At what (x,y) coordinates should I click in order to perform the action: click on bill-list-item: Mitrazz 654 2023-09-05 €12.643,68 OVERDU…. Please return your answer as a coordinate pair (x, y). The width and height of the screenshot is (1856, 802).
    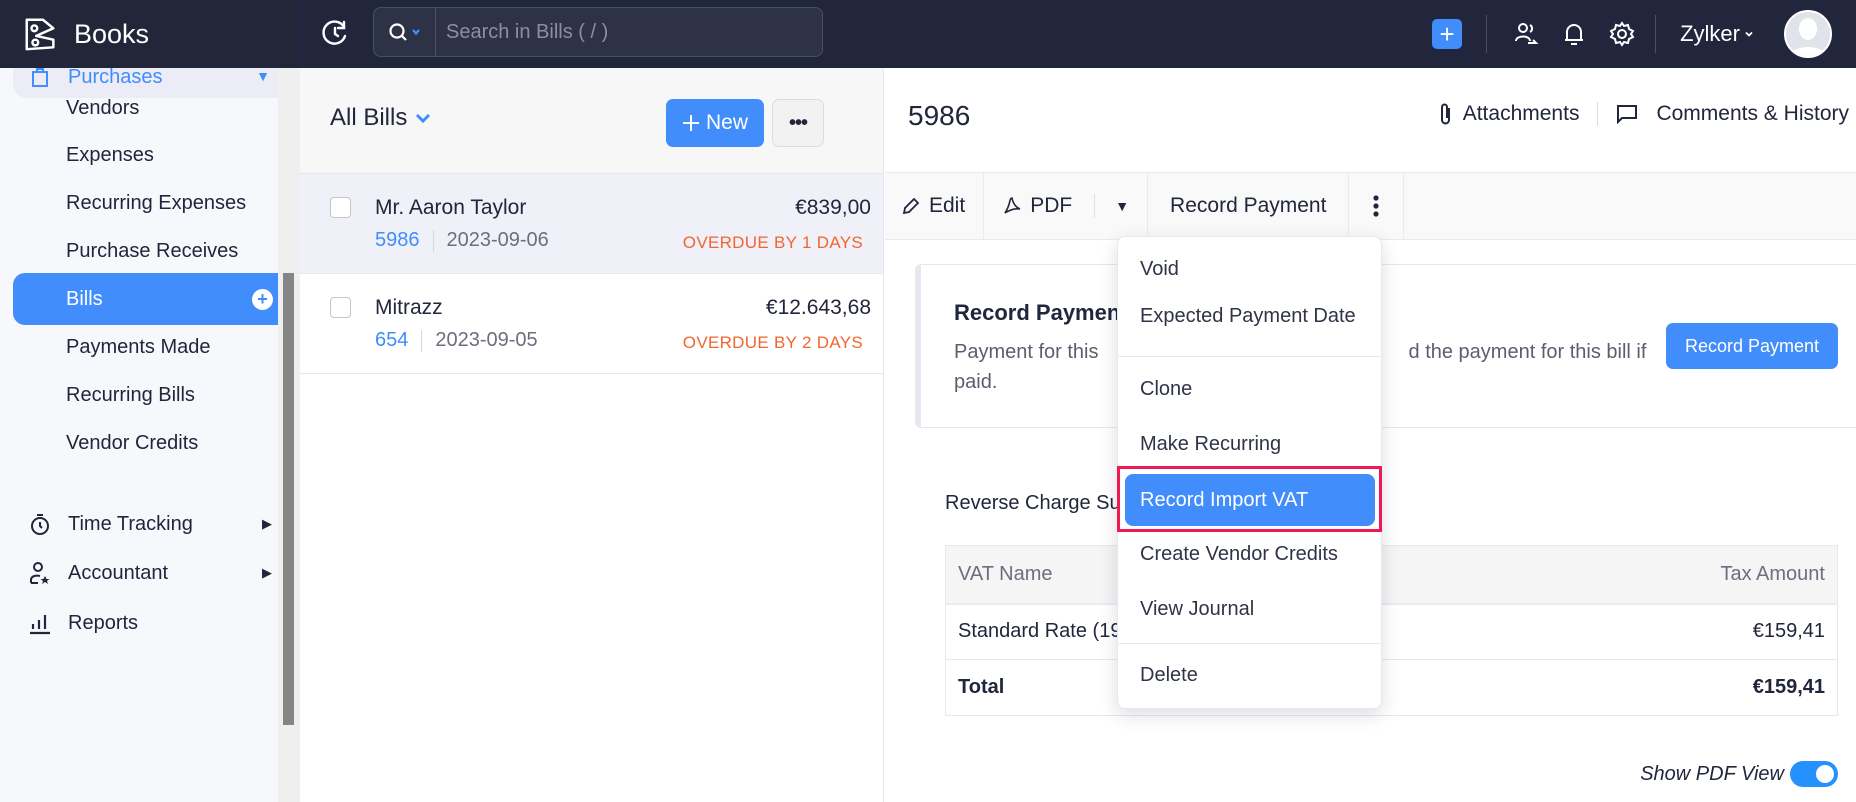
    Looking at the image, I should click on (591, 324).